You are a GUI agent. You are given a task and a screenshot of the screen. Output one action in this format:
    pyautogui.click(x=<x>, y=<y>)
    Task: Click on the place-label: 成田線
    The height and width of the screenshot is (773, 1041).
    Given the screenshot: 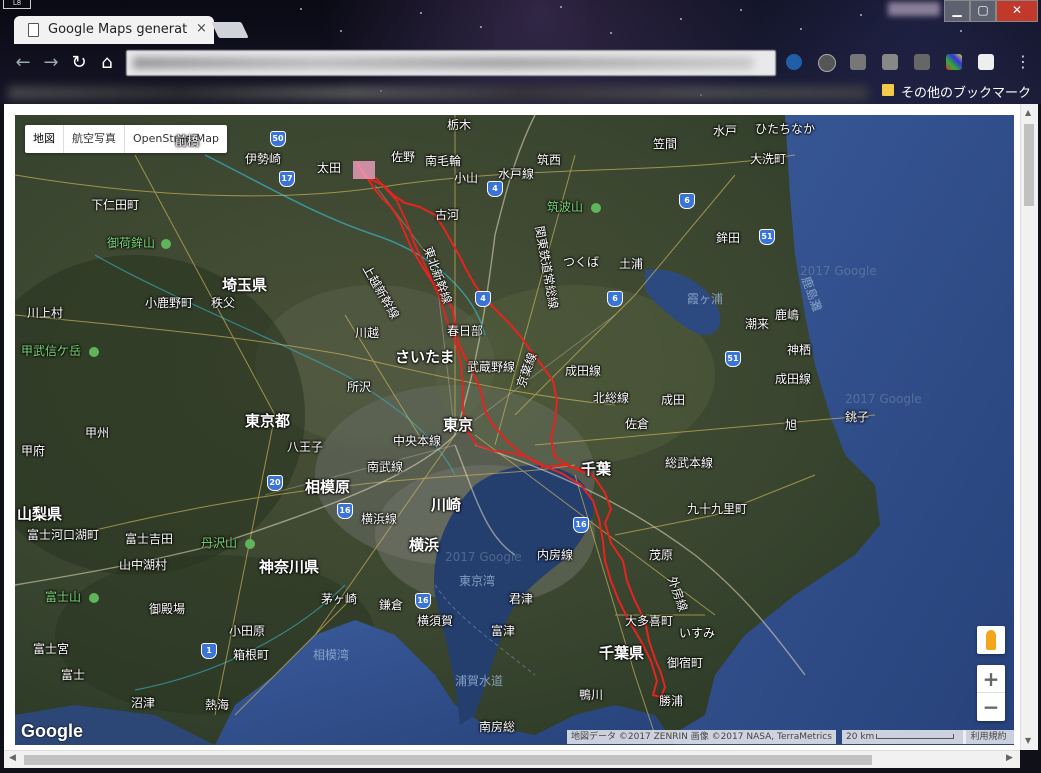 What is the action you would take?
    pyautogui.click(x=793, y=379)
    